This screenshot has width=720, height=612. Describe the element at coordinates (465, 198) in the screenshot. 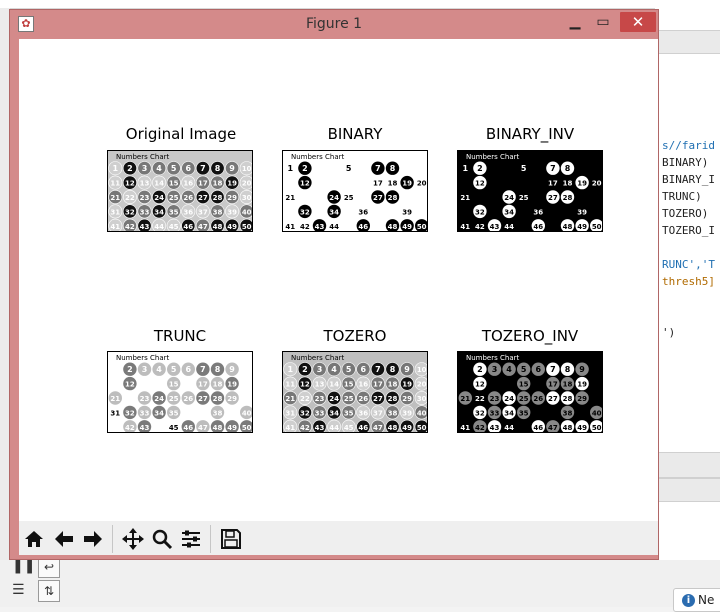

I see `number-label: 21` at that location.